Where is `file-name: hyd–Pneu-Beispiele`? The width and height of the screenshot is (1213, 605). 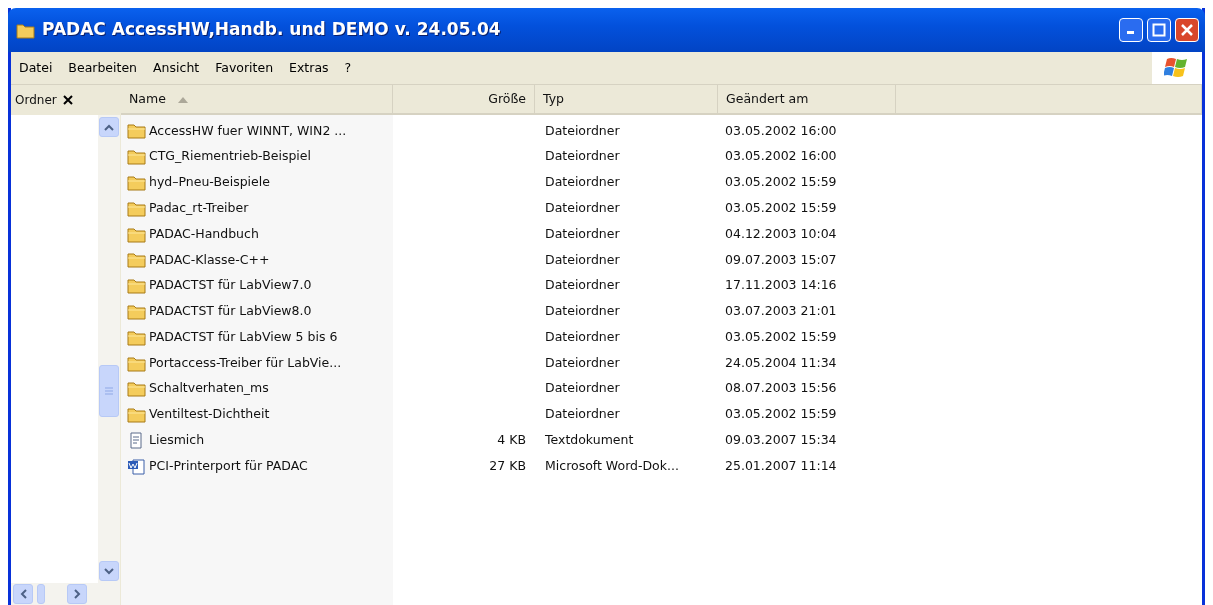
file-name: hyd–Pneu-Beispiele is located at coordinates (209, 182).